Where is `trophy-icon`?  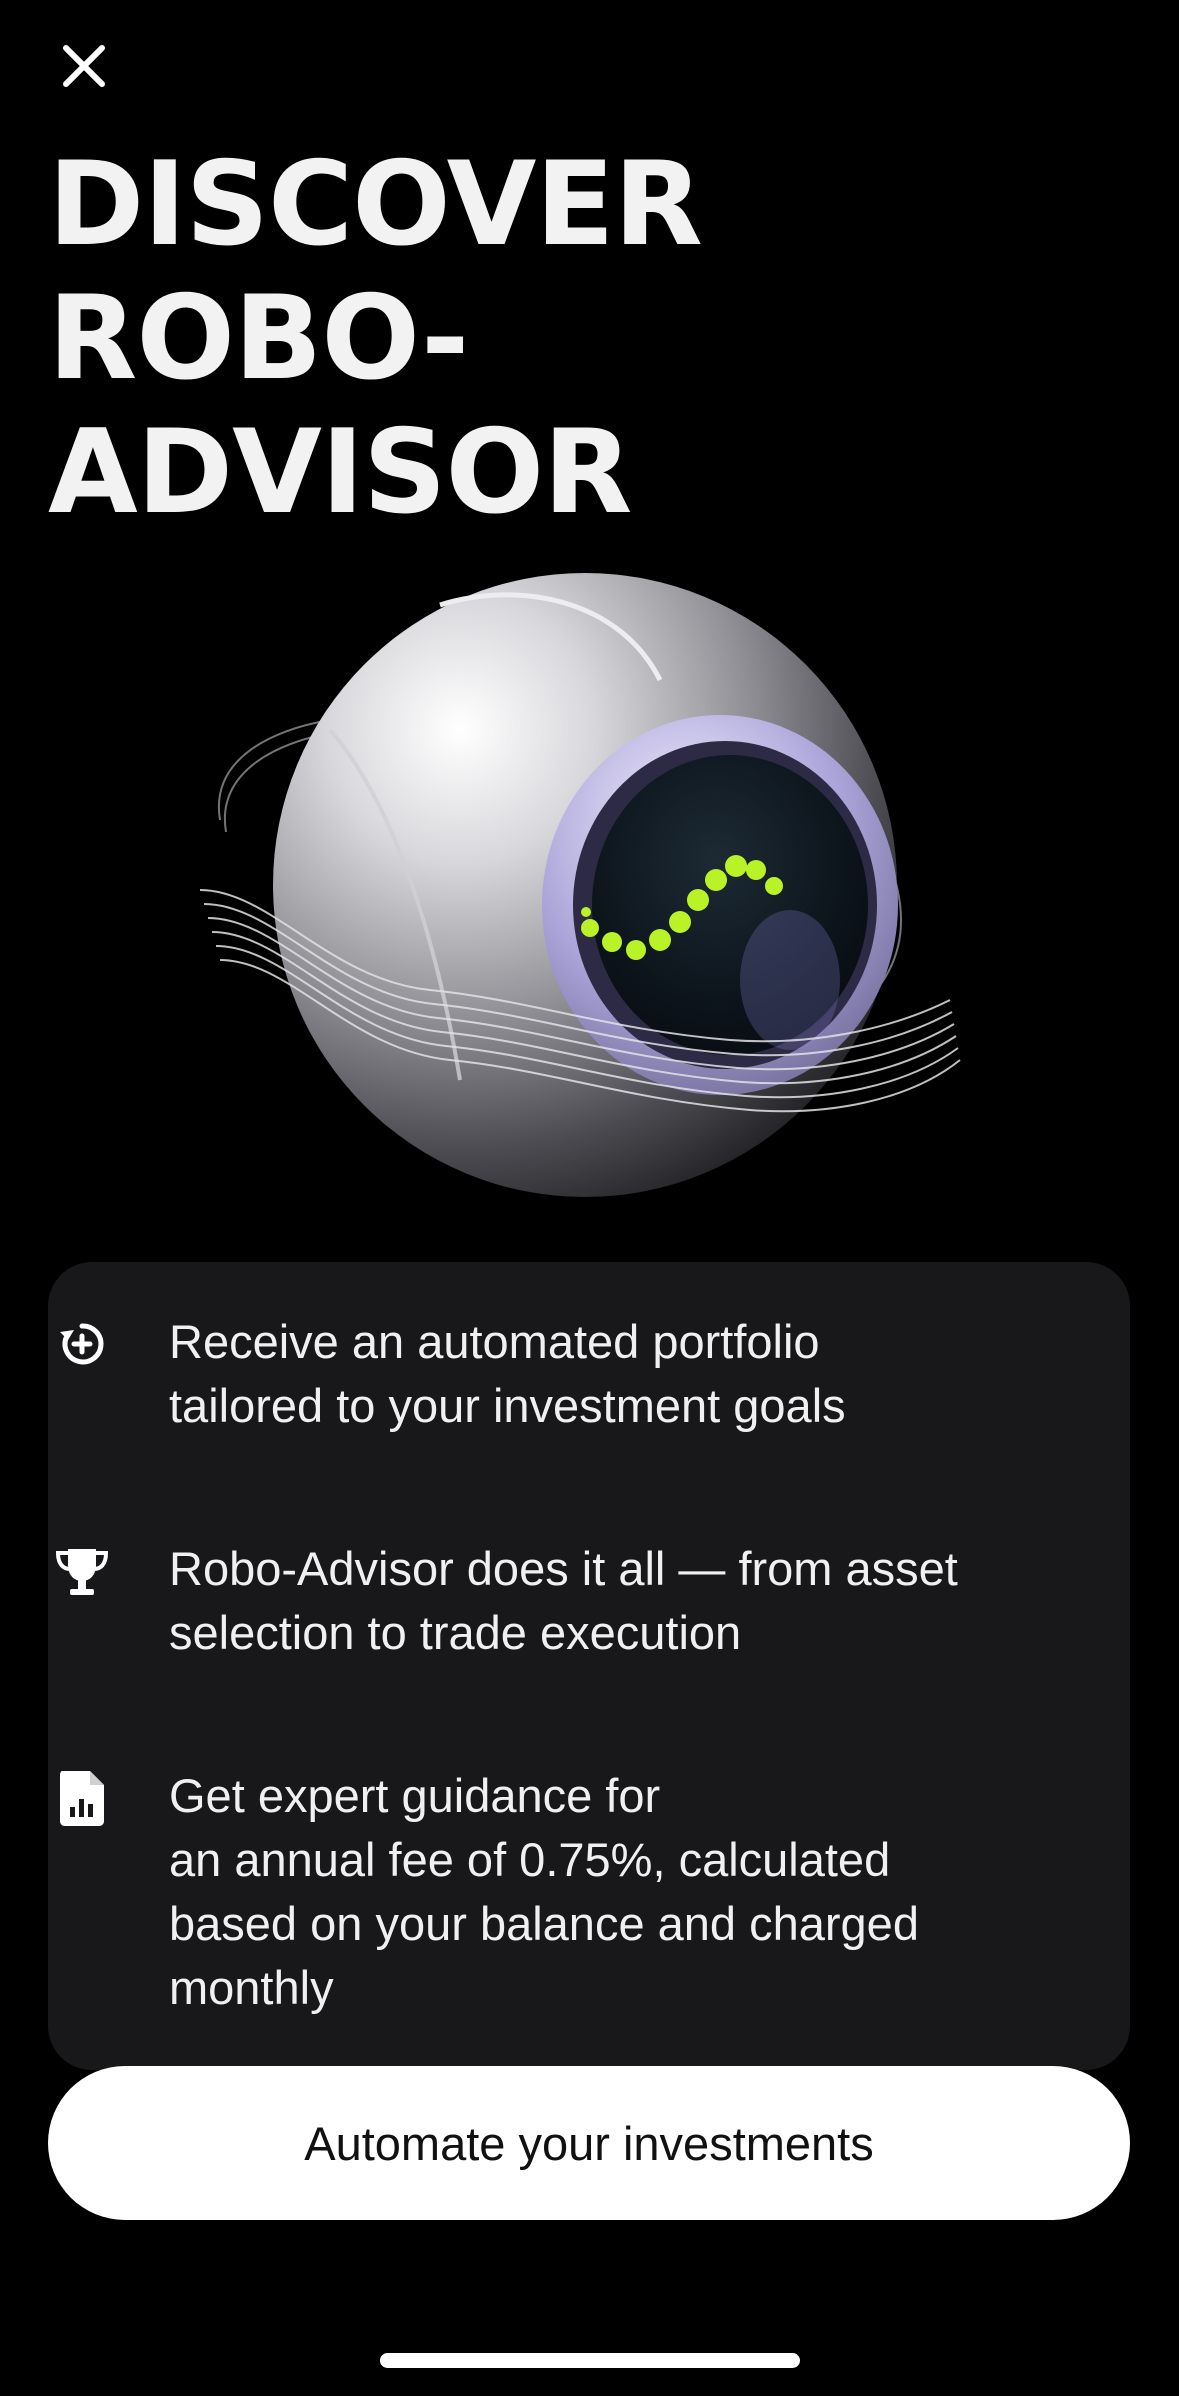
trophy-icon is located at coordinates (82, 1571).